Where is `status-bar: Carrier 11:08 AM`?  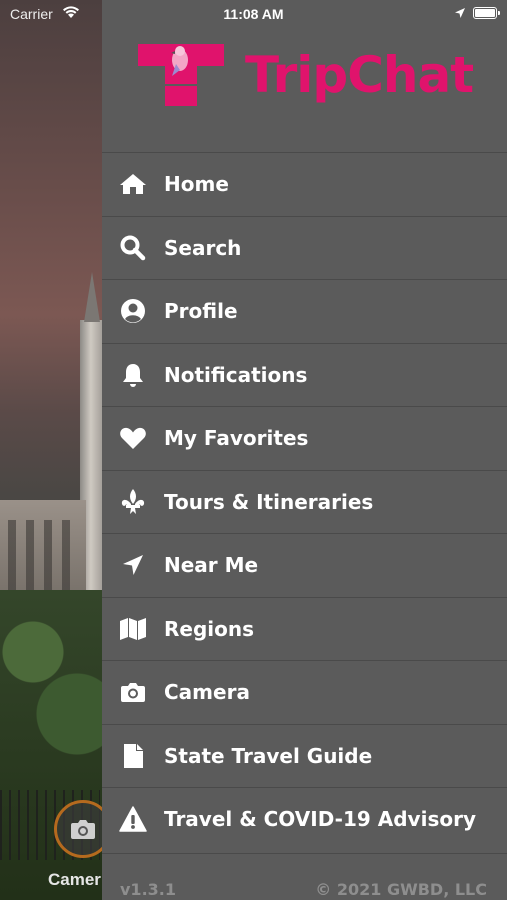 status-bar: Carrier 11:08 AM is located at coordinates (253, 14).